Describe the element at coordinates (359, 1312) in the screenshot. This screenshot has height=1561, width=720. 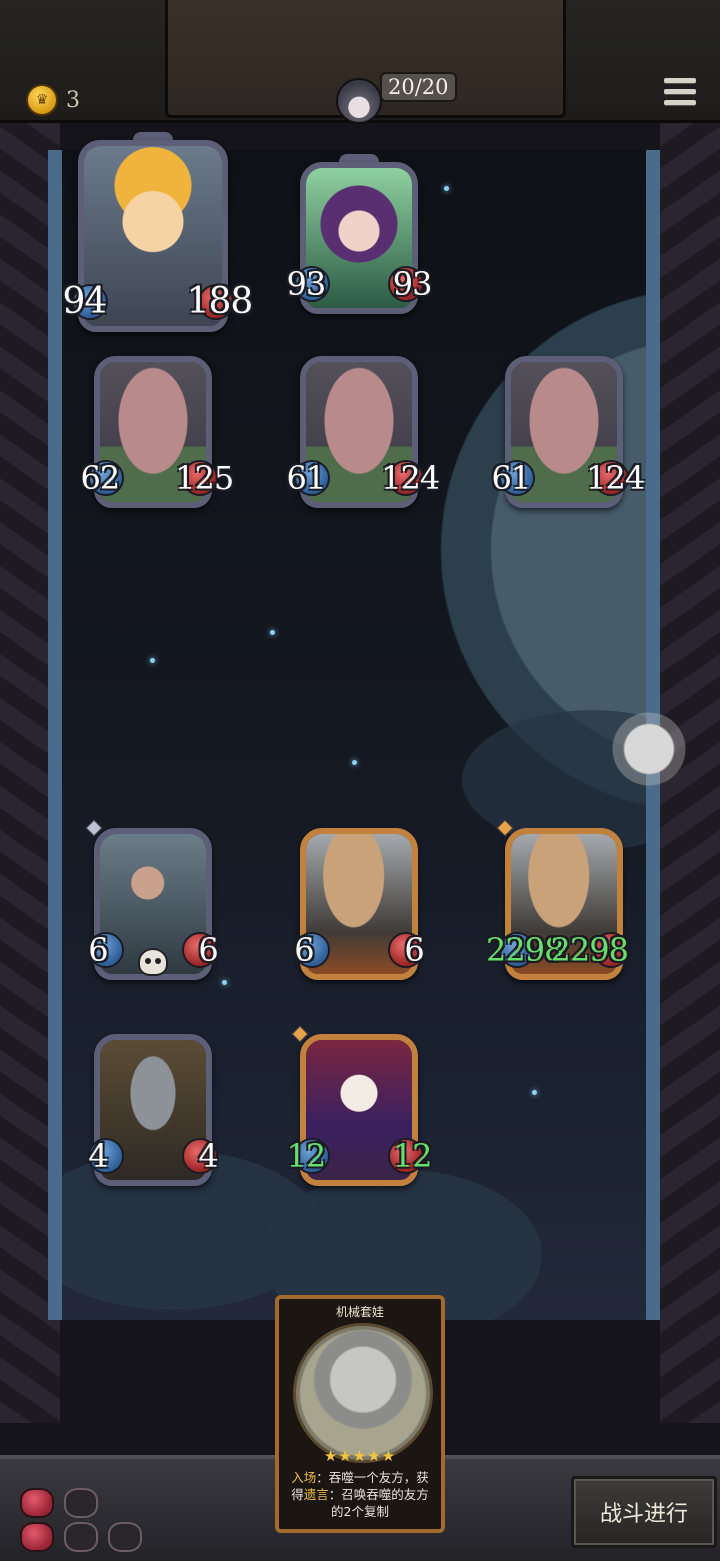
I see `hand-card-title: 机械套娃` at that location.